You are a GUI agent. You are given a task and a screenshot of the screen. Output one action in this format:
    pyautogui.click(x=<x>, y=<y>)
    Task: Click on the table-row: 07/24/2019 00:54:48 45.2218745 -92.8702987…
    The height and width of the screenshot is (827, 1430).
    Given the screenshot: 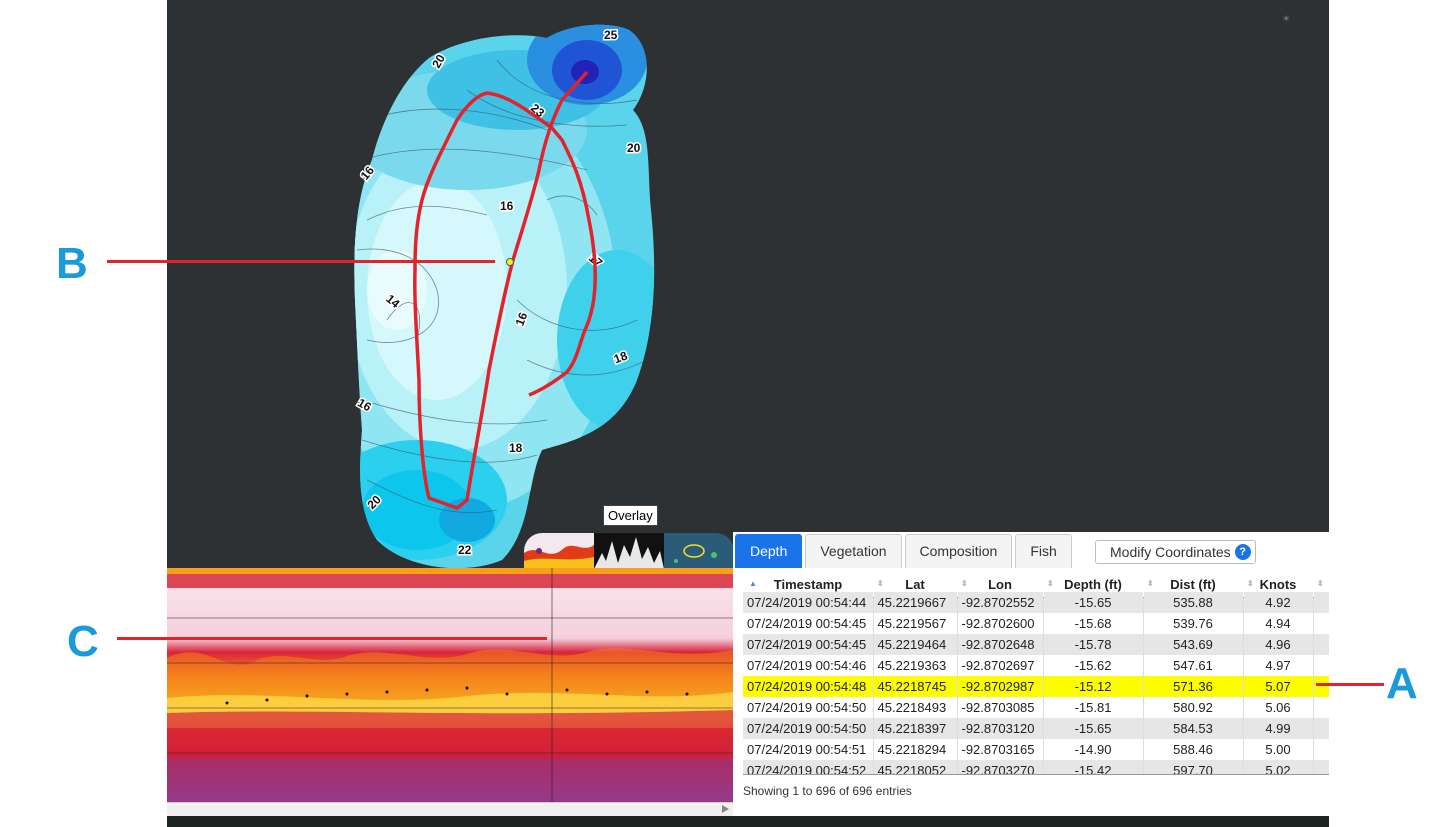 What is the action you would take?
    pyautogui.click(x=1036, y=686)
    